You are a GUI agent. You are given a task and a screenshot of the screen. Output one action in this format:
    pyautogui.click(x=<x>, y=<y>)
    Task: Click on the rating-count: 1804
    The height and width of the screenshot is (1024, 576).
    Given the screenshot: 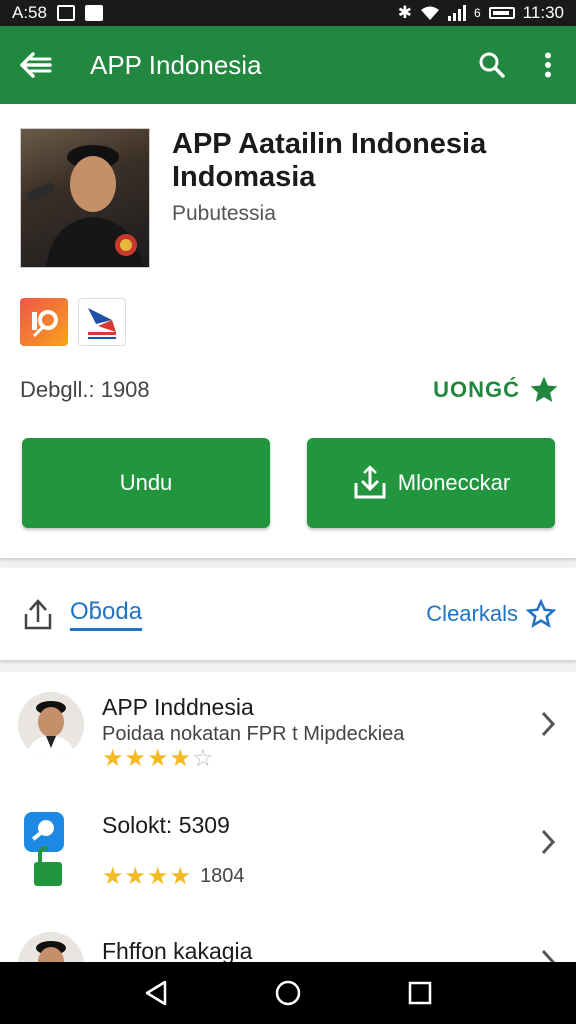 What is the action you would take?
    pyautogui.click(x=222, y=876)
    